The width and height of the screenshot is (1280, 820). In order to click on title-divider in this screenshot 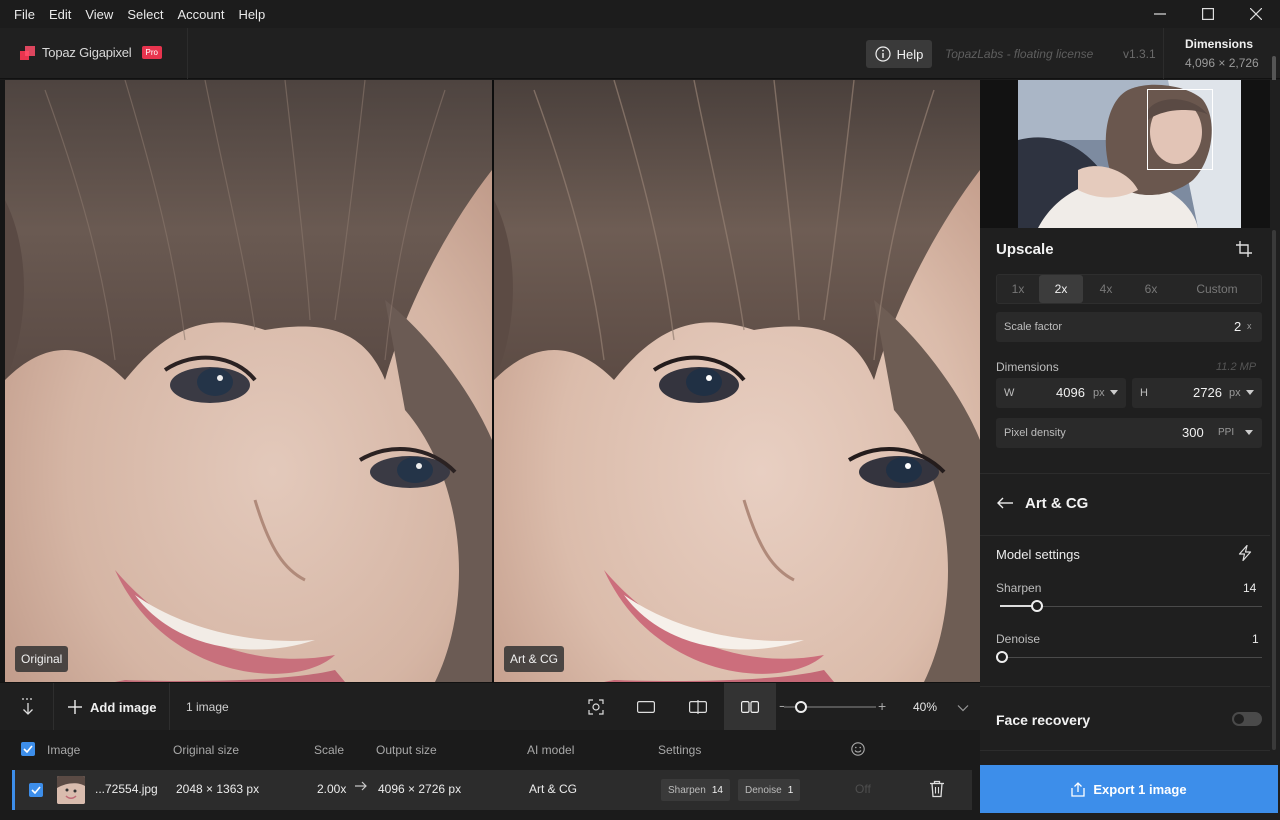, I will do `click(187, 53)`.